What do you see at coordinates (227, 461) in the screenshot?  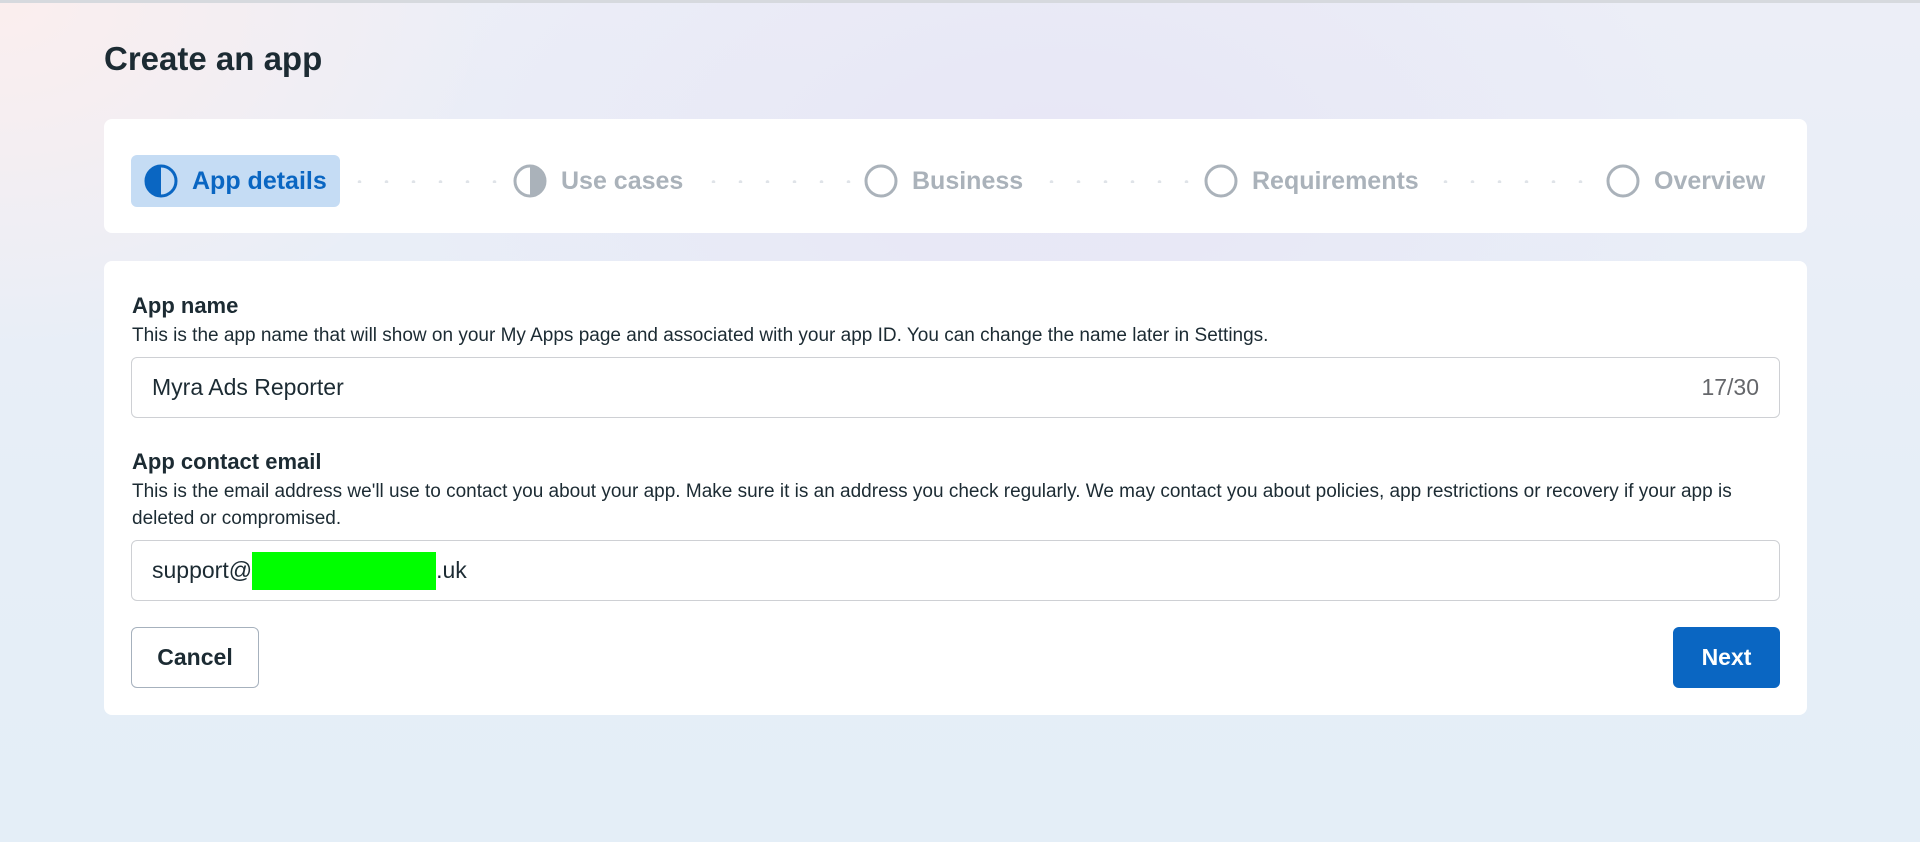 I see `contact-email-label: App contact email` at bounding box center [227, 461].